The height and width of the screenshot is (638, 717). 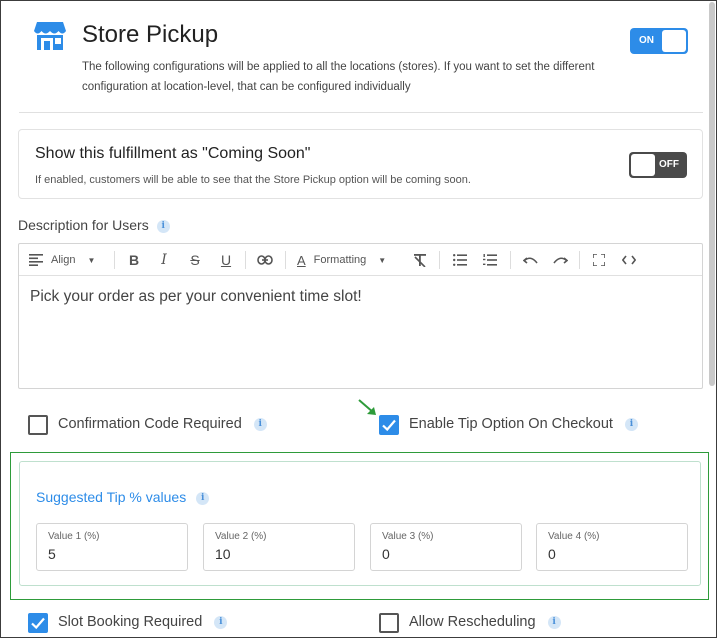 I want to click on tip-value-3-field: Value 3 (%) 0, so click(x=446, y=547).